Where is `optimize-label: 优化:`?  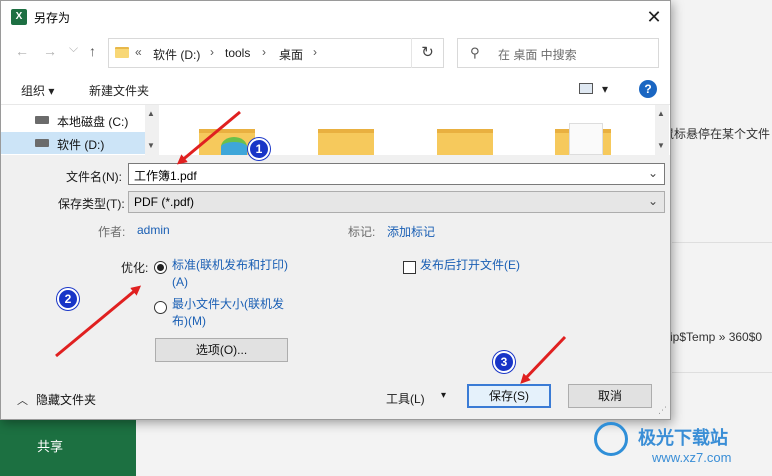 optimize-label: 优化: is located at coordinates (135, 268).